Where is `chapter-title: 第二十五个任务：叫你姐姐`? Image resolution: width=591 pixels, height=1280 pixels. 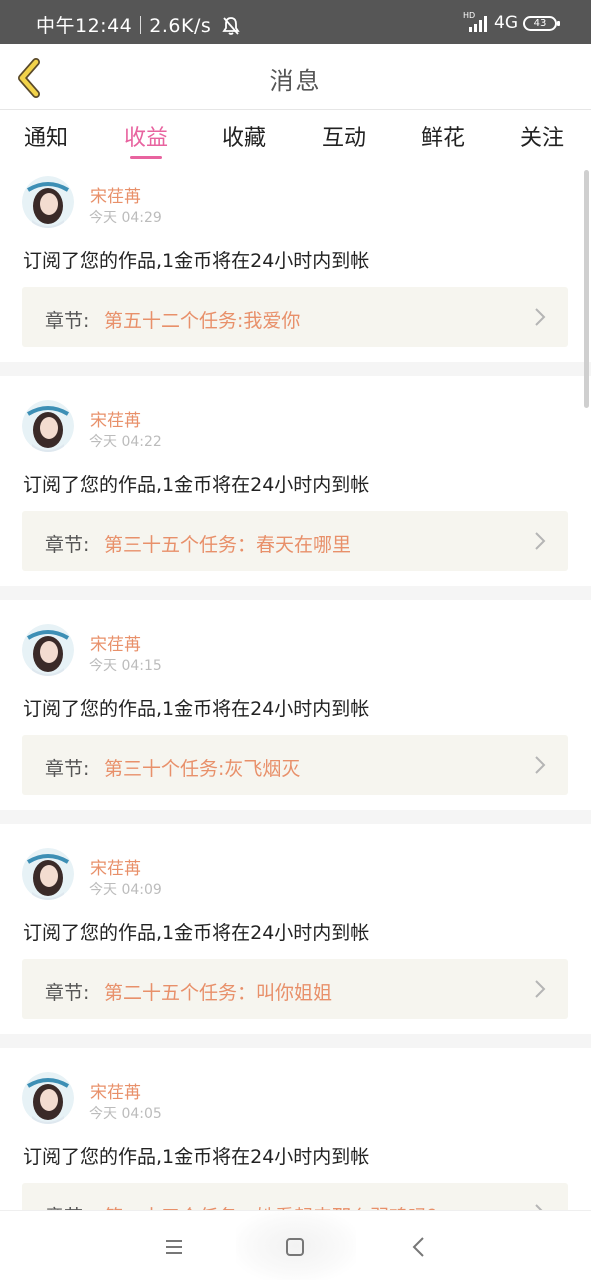 chapter-title: 第二十五个任务：叫你姐姐 is located at coordinates (218, 993).